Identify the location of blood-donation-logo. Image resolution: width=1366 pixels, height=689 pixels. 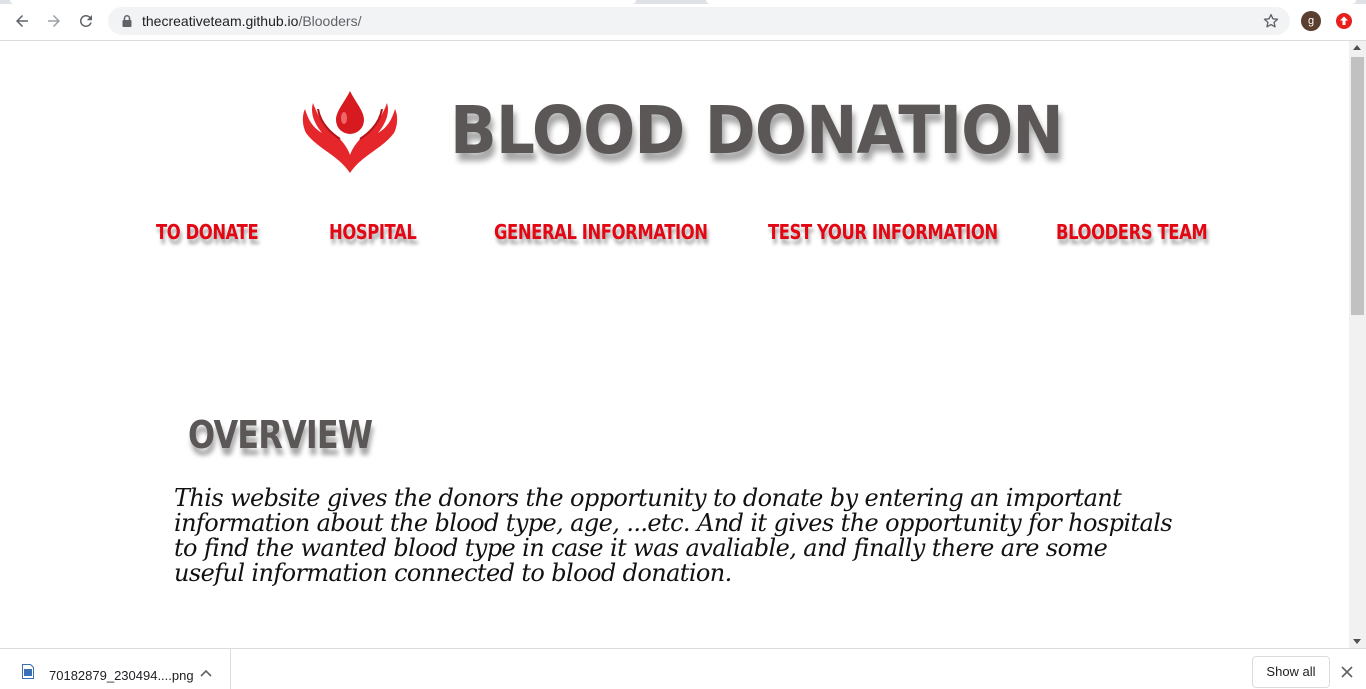
(350, 132).